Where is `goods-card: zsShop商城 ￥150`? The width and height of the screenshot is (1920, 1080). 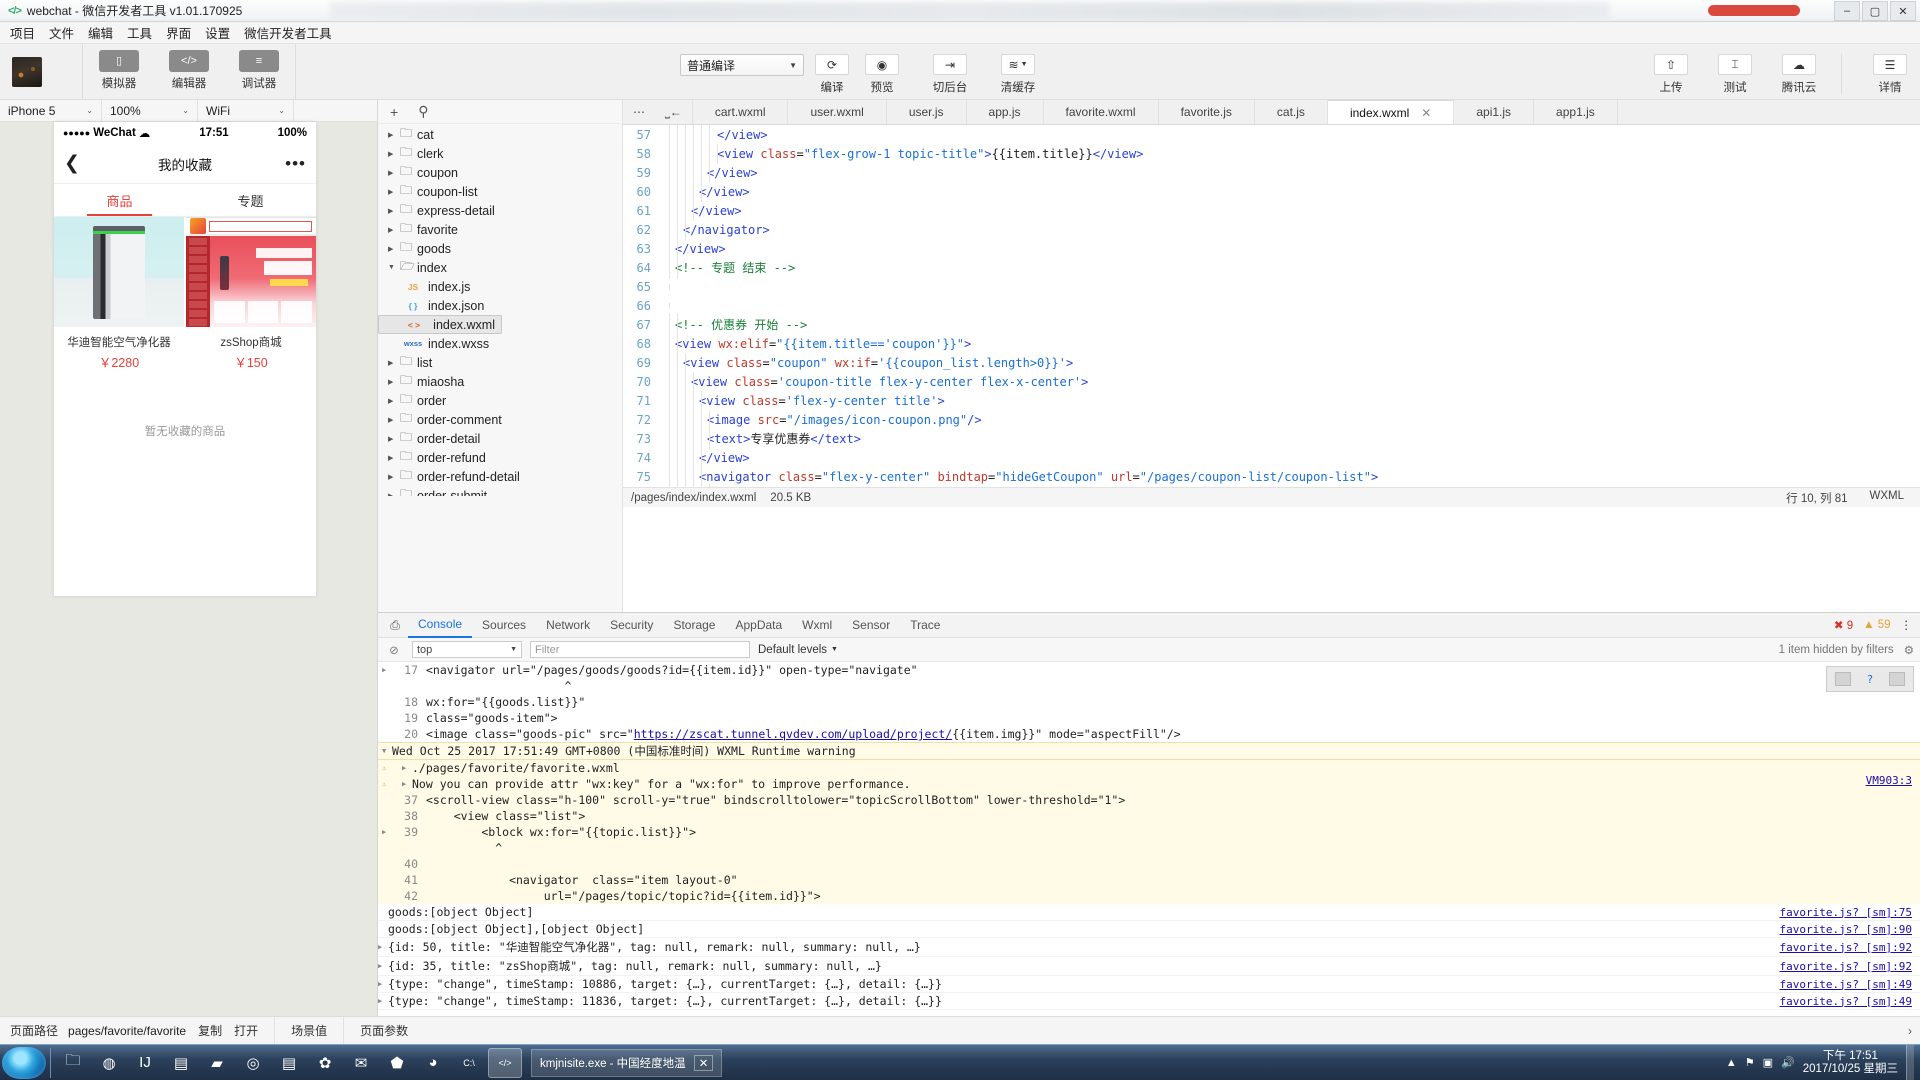 goods-card: zsShop商城 ￥150 is located at coordinates (251, 298).